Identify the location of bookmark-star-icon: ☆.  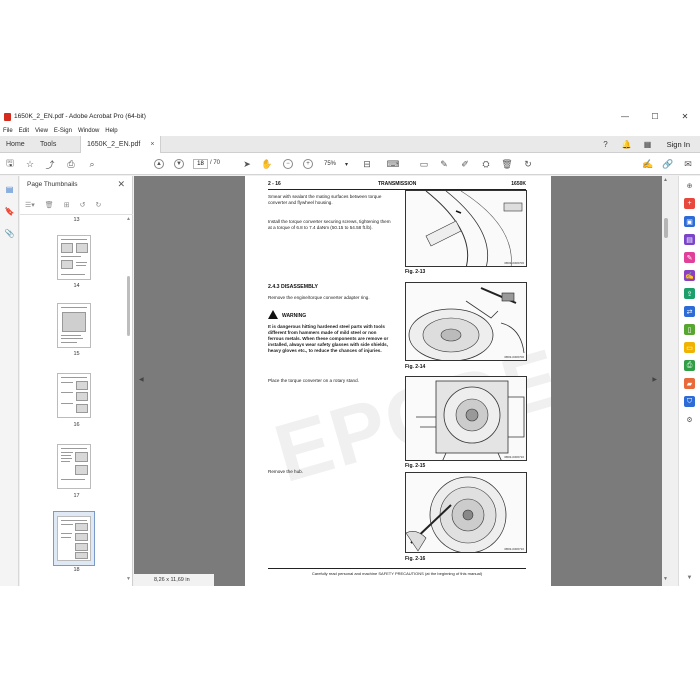
(30, 164).